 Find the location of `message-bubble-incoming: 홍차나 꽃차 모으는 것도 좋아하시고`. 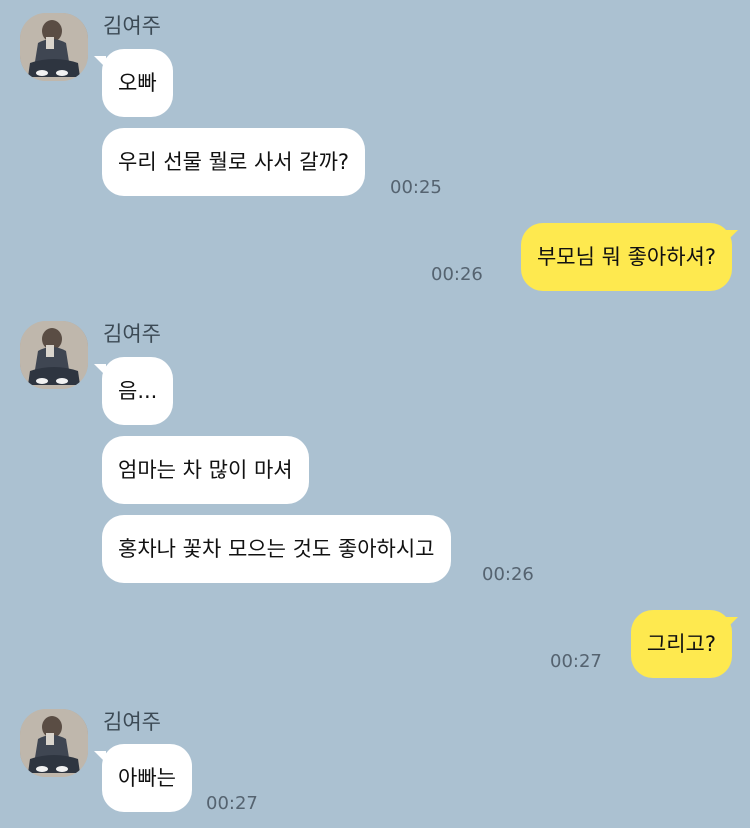

message-bubble-incoming: 홍차나 꽃차 모으는 것도 좋아하시고 is located at coordinates (276, 549).